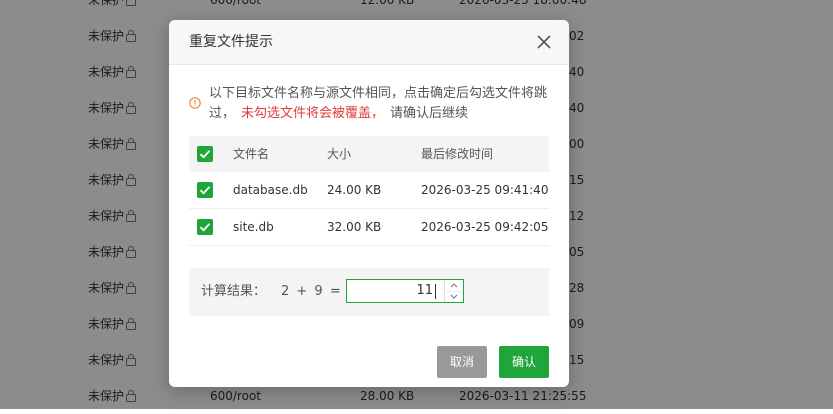 This screenshot has height=414, width=833. I want to click on captcha-answer-input: 11, so click(405, 291).